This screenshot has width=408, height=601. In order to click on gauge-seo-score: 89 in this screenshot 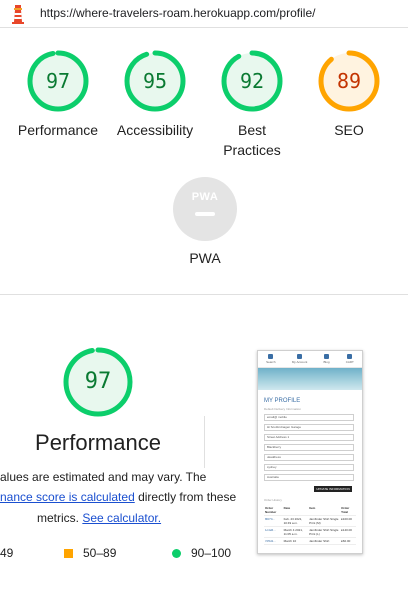, I will do `click(349, 81)`.